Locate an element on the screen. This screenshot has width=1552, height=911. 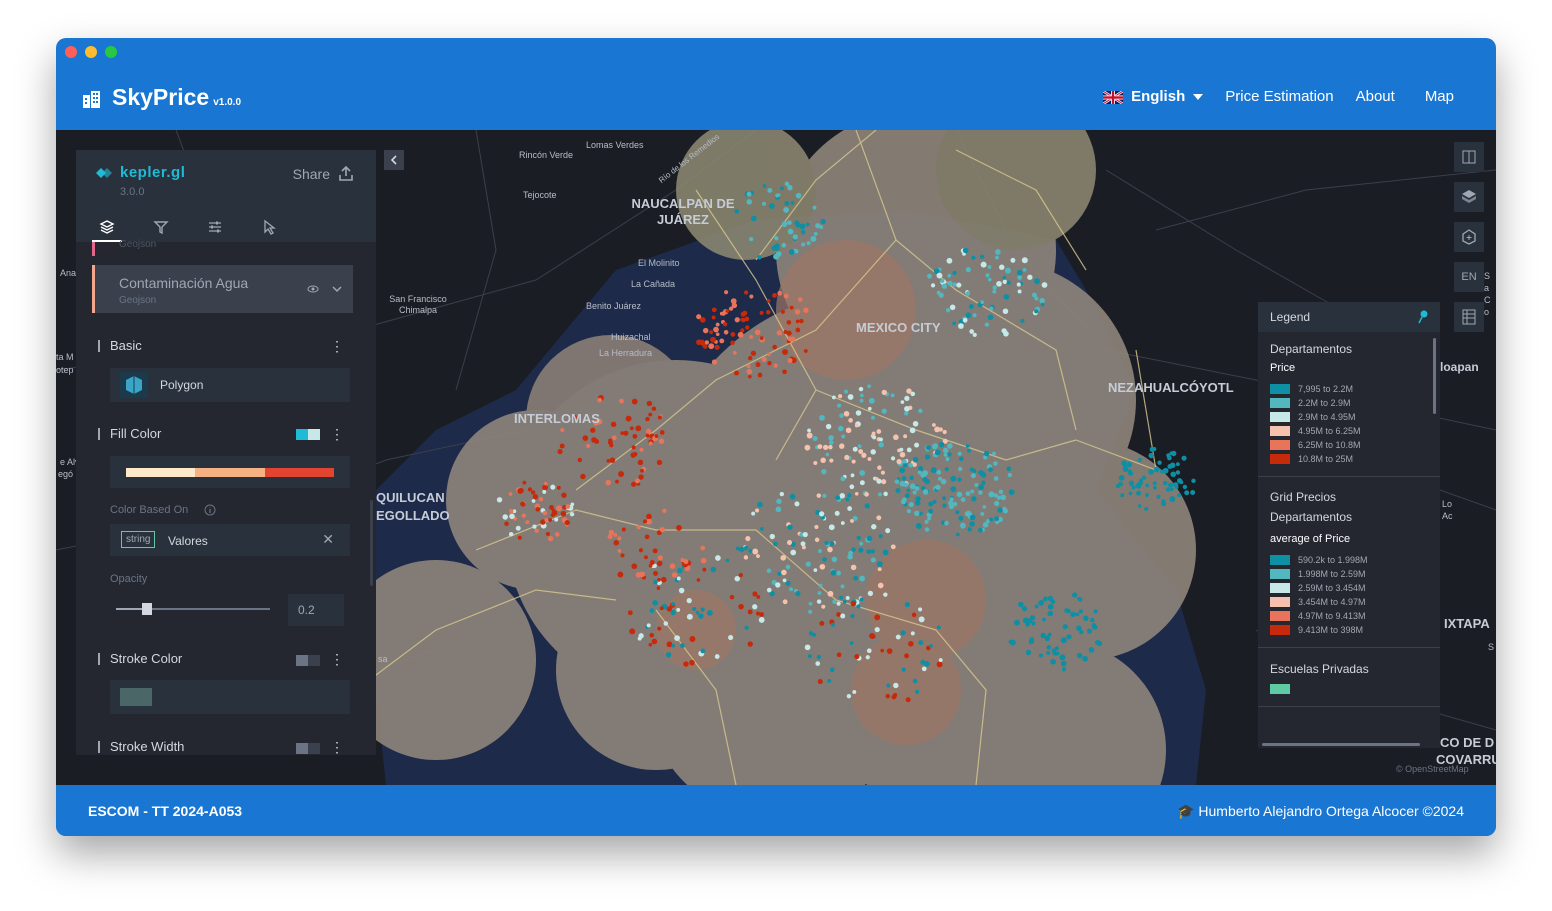
stroke-width-more-icon: ⋮ is located at coordinates (337, 747).